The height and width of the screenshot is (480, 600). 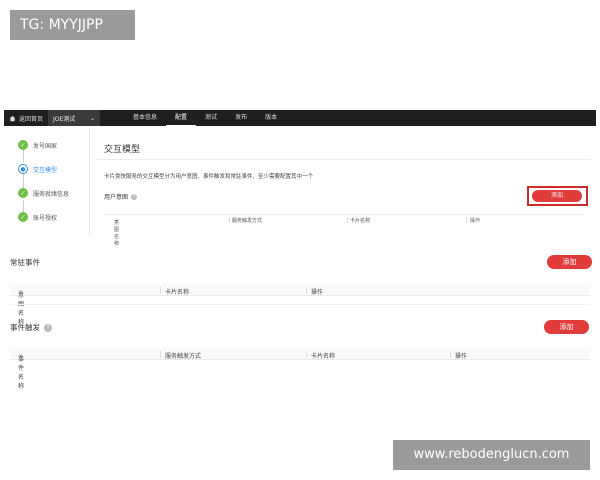 What do you see at coordinates (569, 262) in the screenshot?
I see `add-resident-event-button: 添加` at bounding box center [569, 262].